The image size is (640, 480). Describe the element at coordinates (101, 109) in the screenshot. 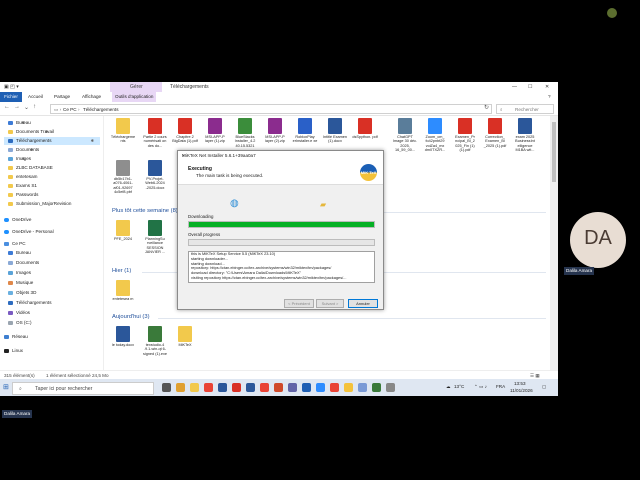

I see `breadcrumb-downloads: Téléchargements` at that location.